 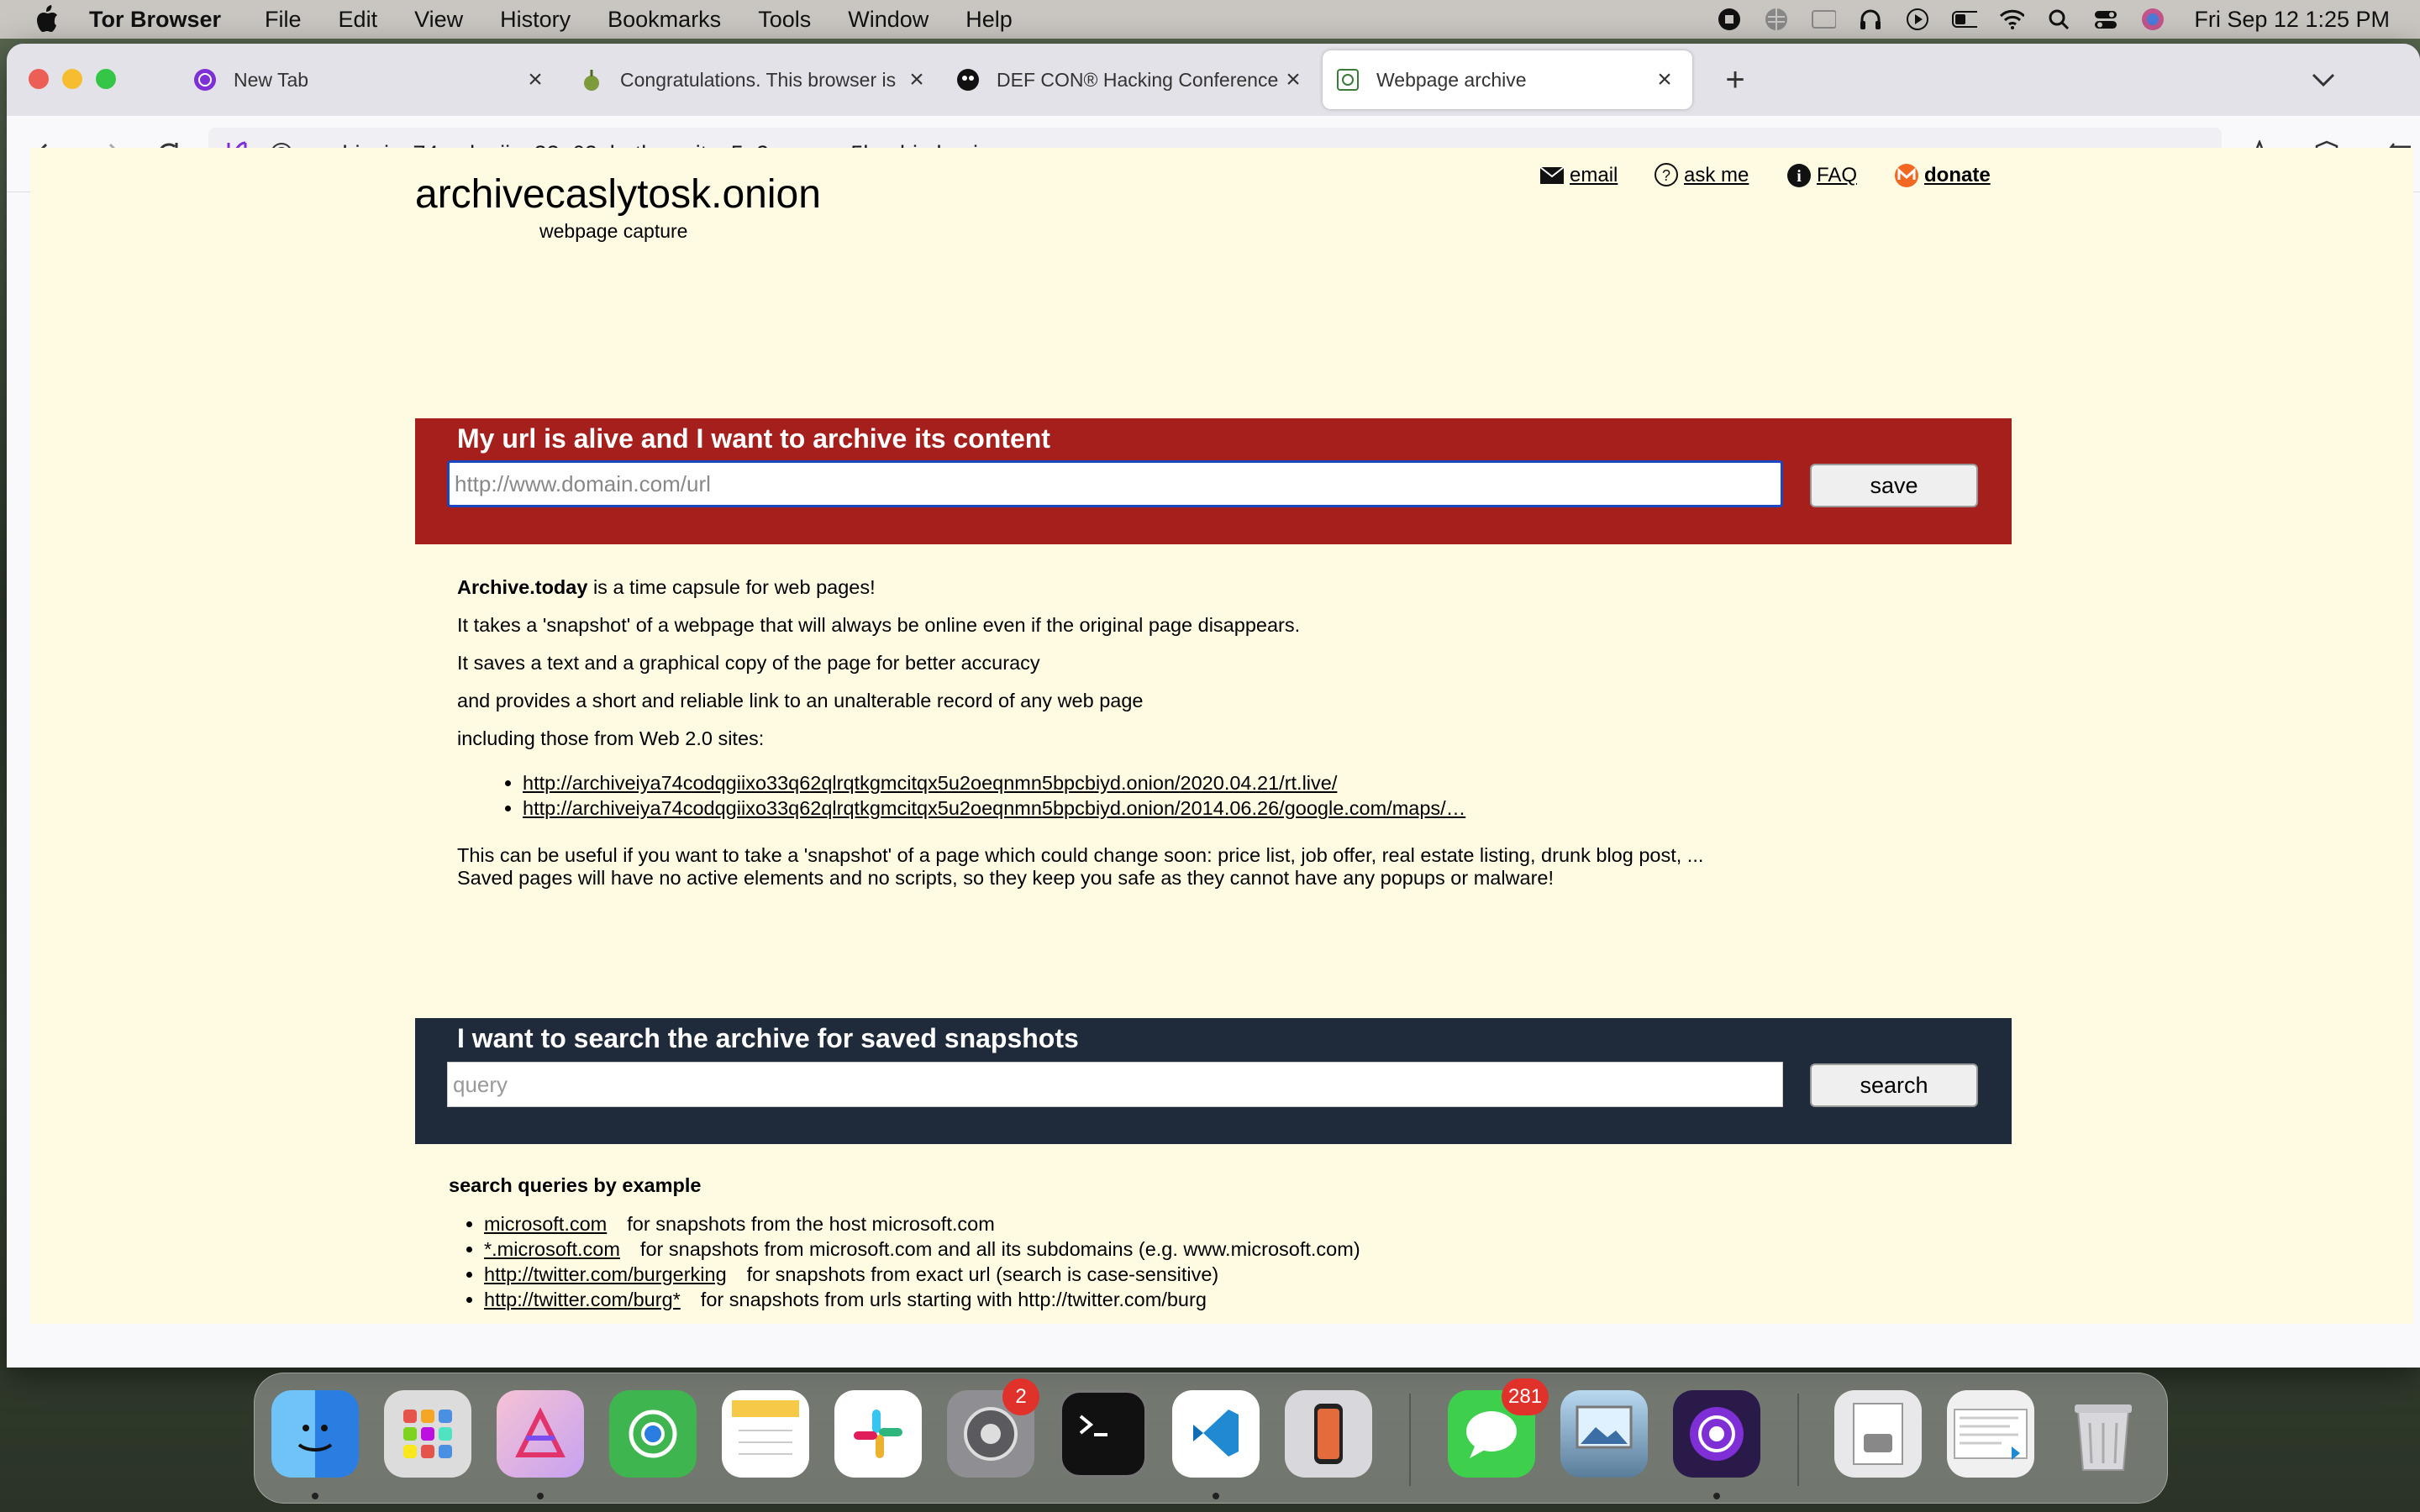 What do you see at coordinates (552, 1249) in the screenshot?
I see `example-query-link: *.microsoft.com` at bounding box center [552, 1249].